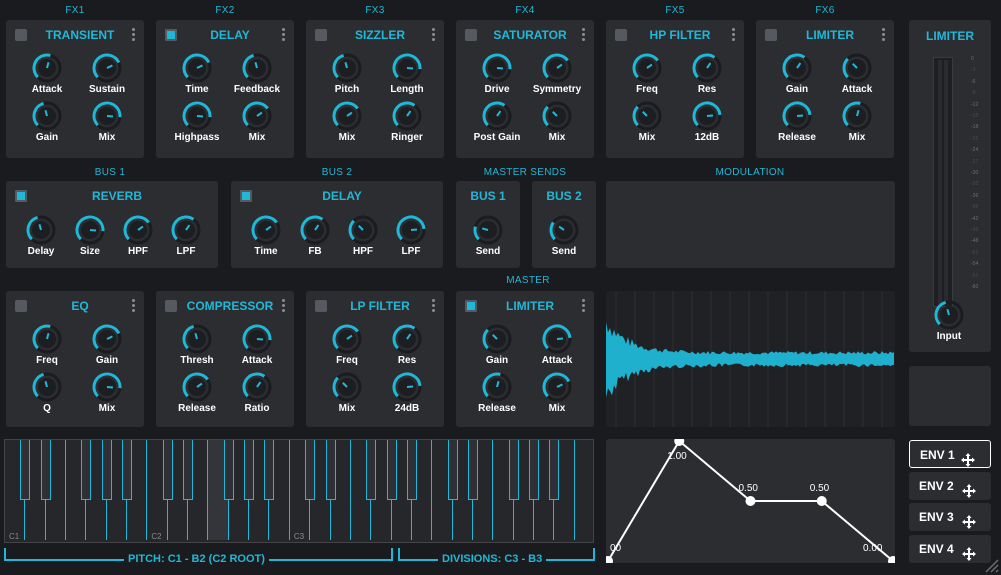 The image size is (1001, 575). I want to click on fx5-freq-knob: Freq, so click(647, 74).